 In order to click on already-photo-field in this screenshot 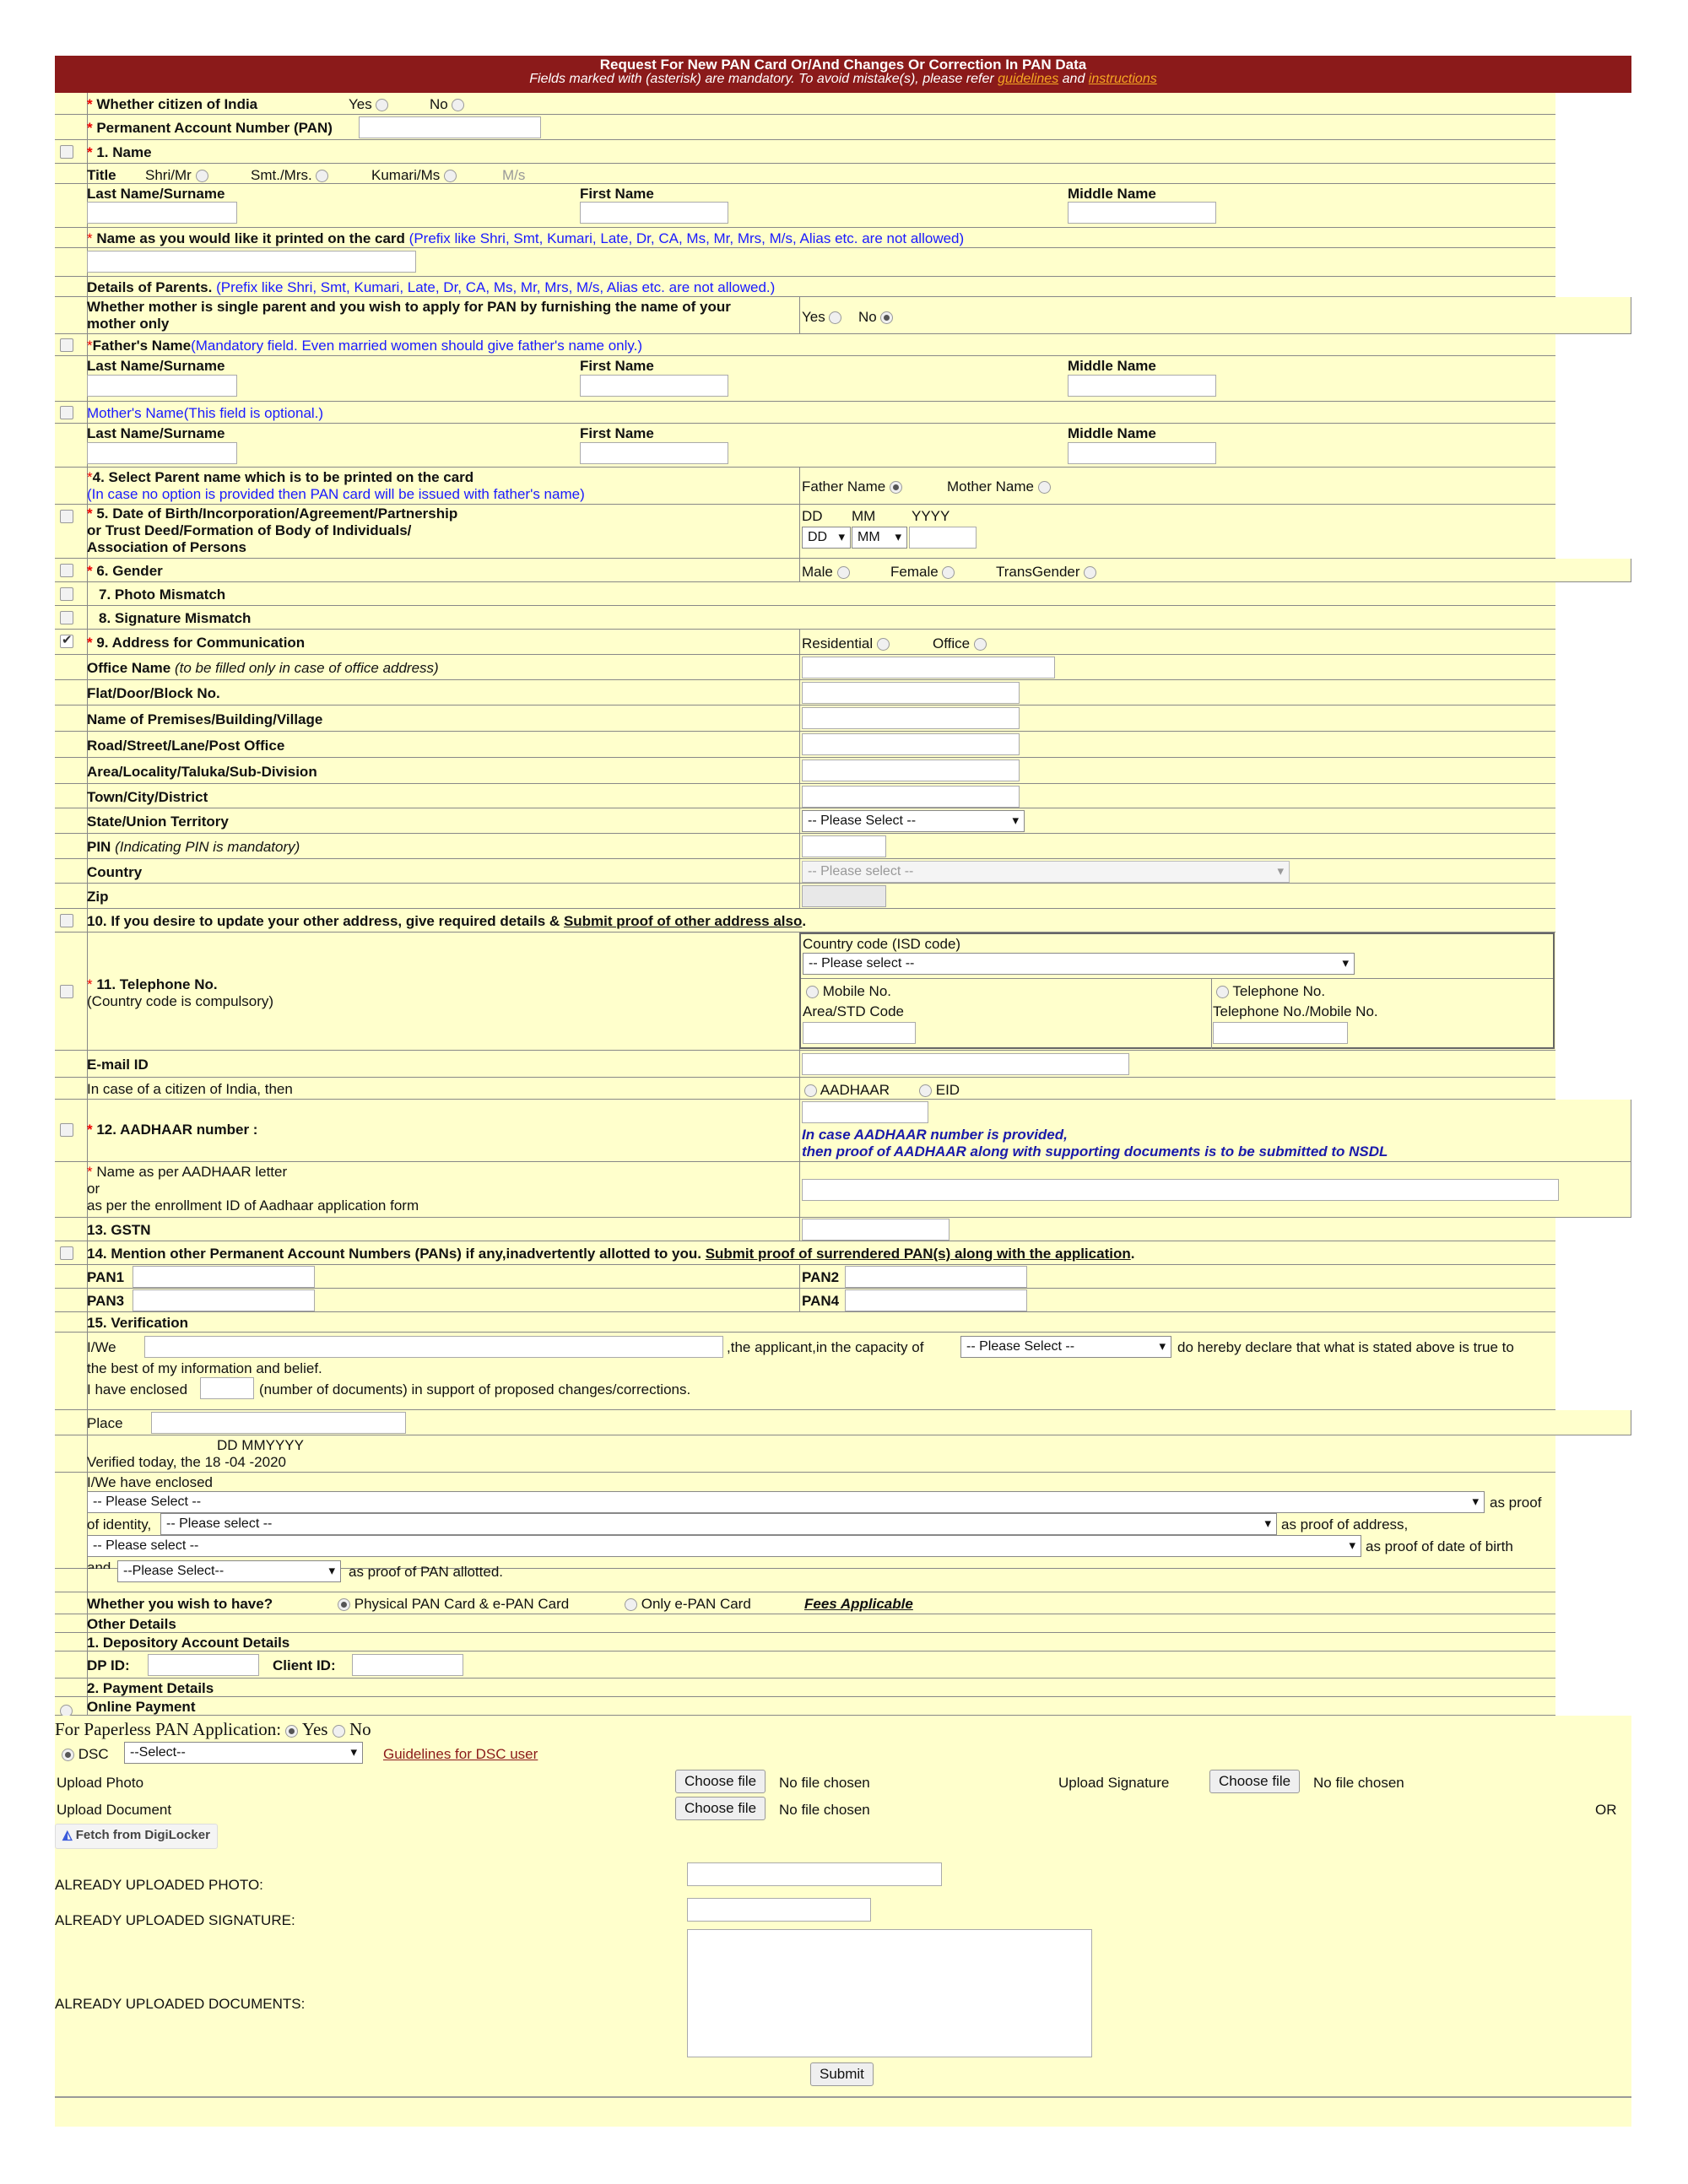, I will do `click(814, 1874)`.